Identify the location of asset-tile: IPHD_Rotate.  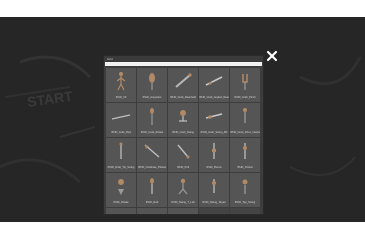
(121, 190).